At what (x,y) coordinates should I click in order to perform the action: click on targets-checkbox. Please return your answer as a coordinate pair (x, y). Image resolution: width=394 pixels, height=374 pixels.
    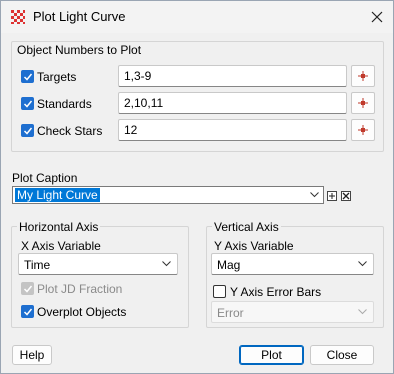
    Looking at the image, I should click on (27, 76).